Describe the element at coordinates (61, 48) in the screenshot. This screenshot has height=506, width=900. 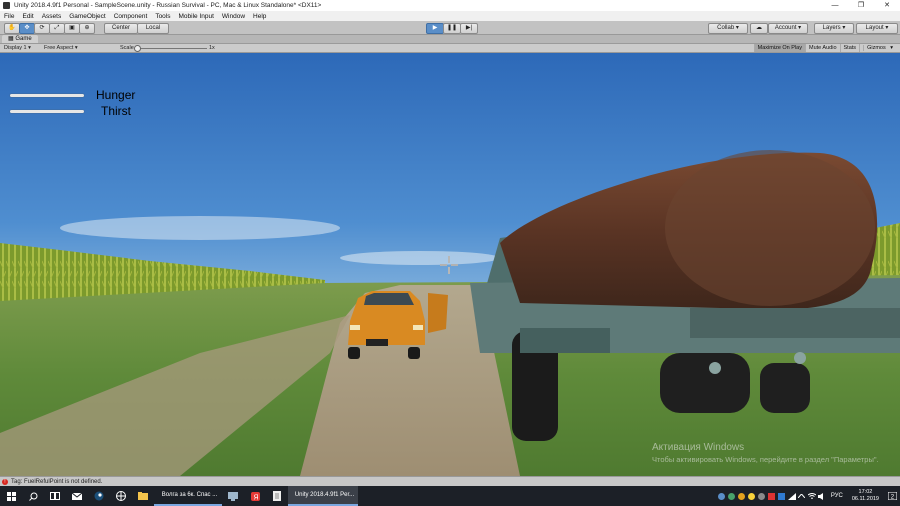
I see `aspect-dropdown: Free Aspect ▾` at that location.